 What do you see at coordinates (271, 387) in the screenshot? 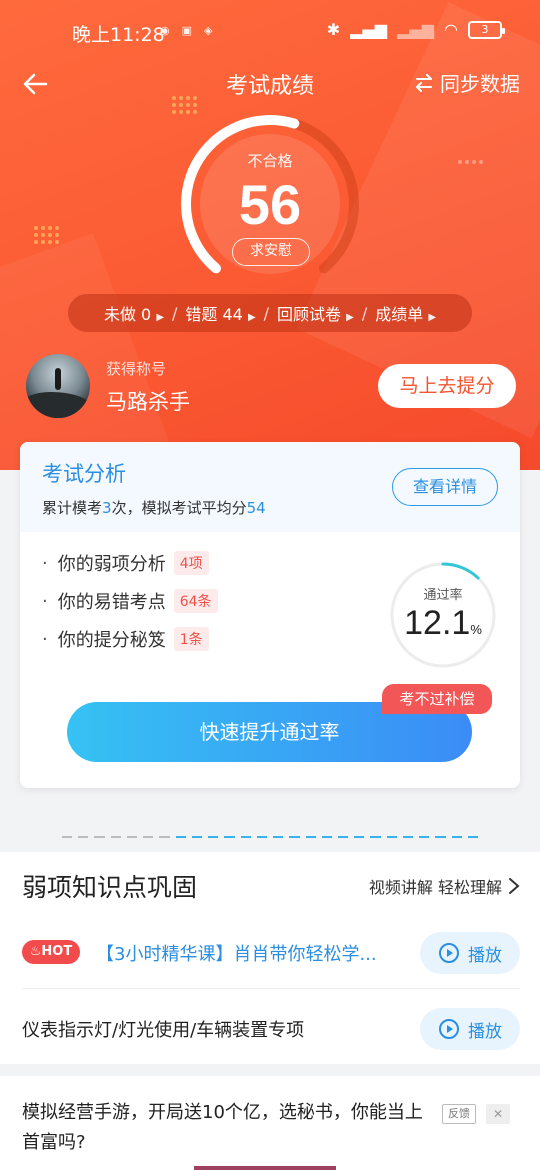
I see `user-row: 获得称号 马路杀手 马上去提分` at bounding box center [271, 387].